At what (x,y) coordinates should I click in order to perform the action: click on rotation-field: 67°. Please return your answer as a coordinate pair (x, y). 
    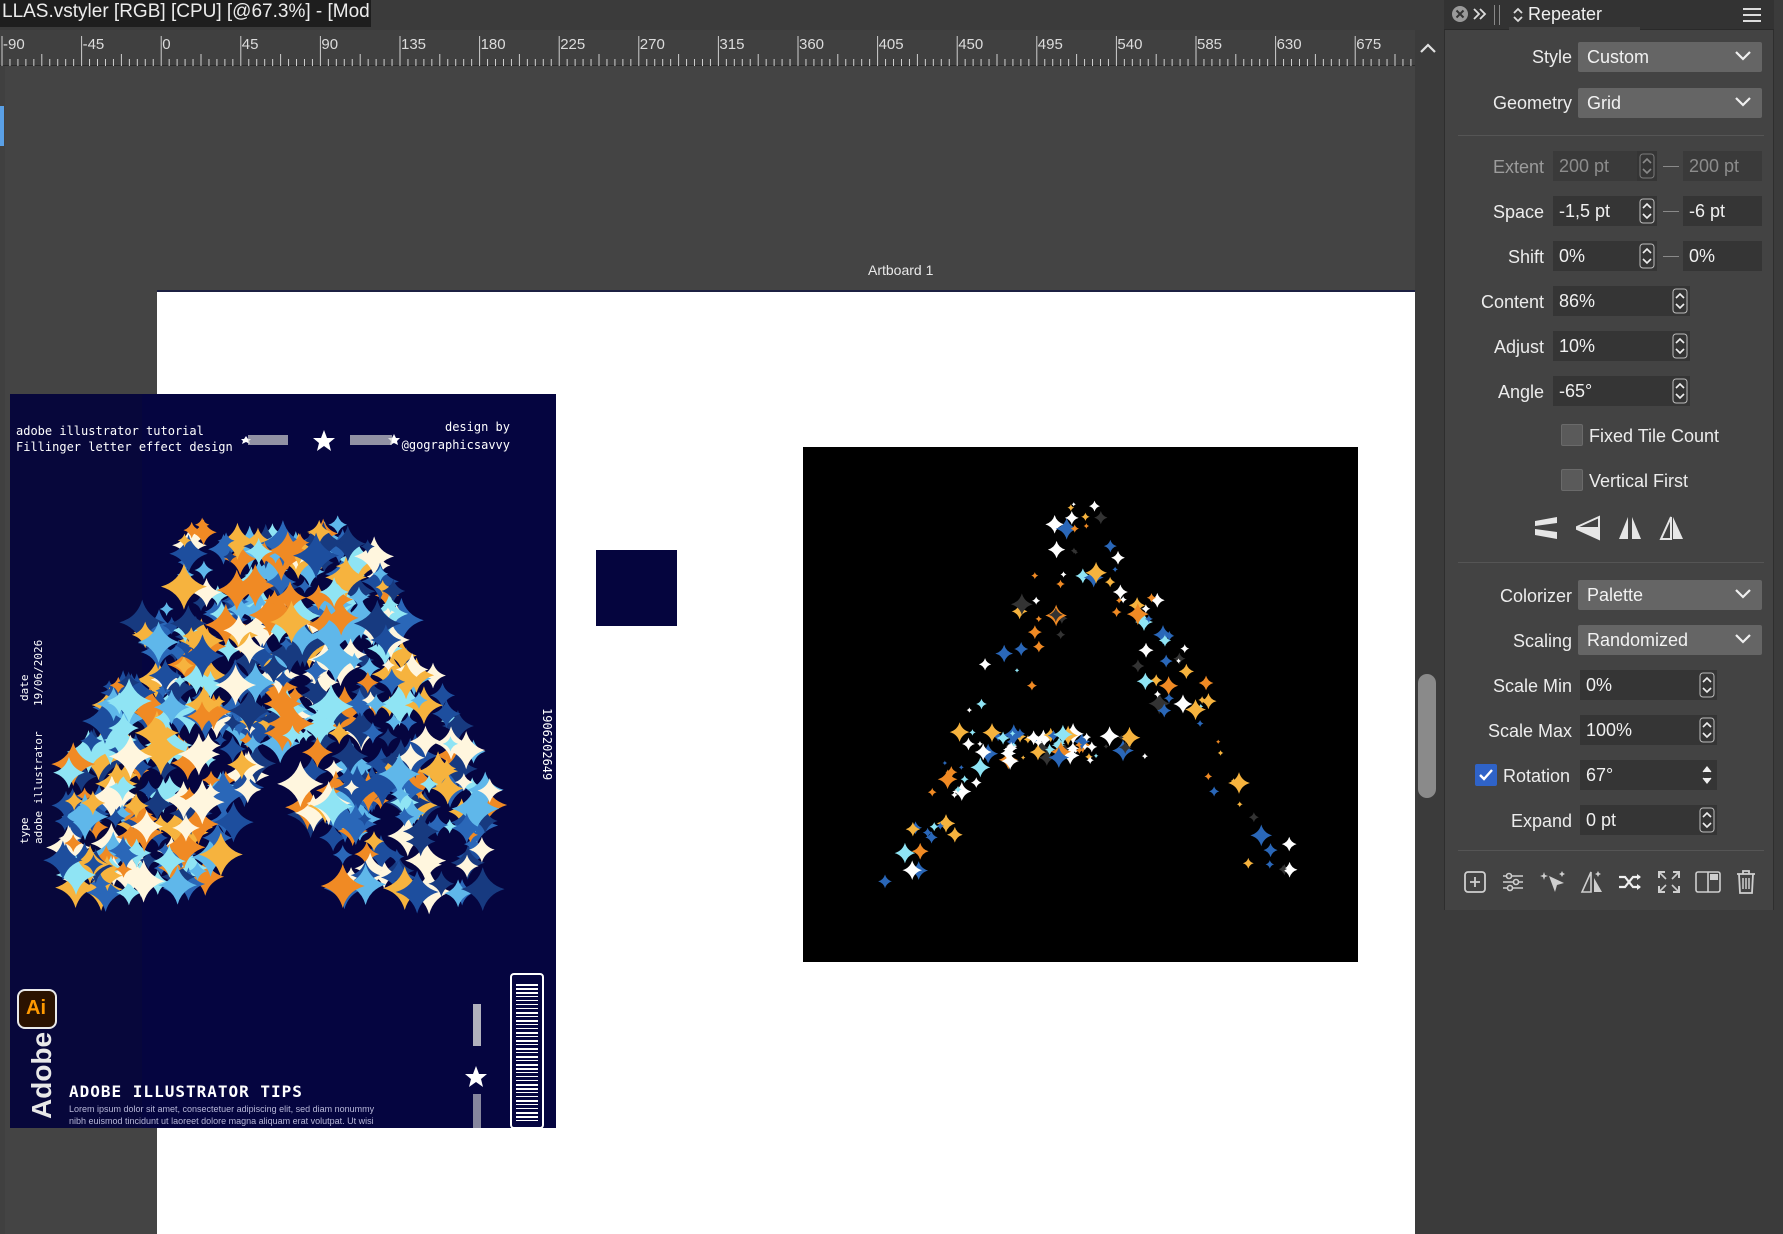
    Looking at the image, I should click on (1638, 775).